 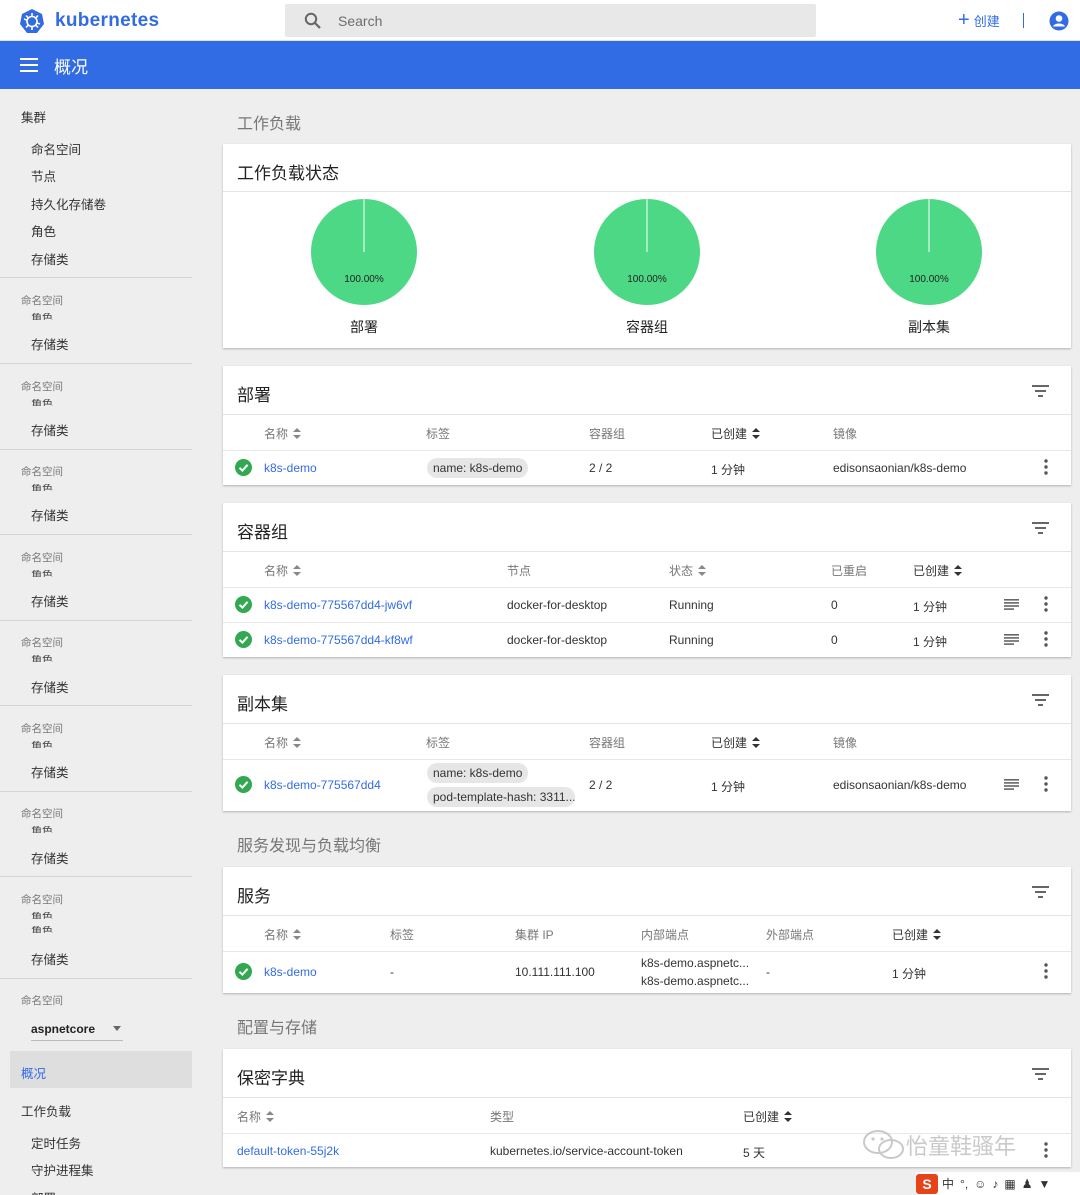 I want to click on search-bar, so click(x=550, y=20).